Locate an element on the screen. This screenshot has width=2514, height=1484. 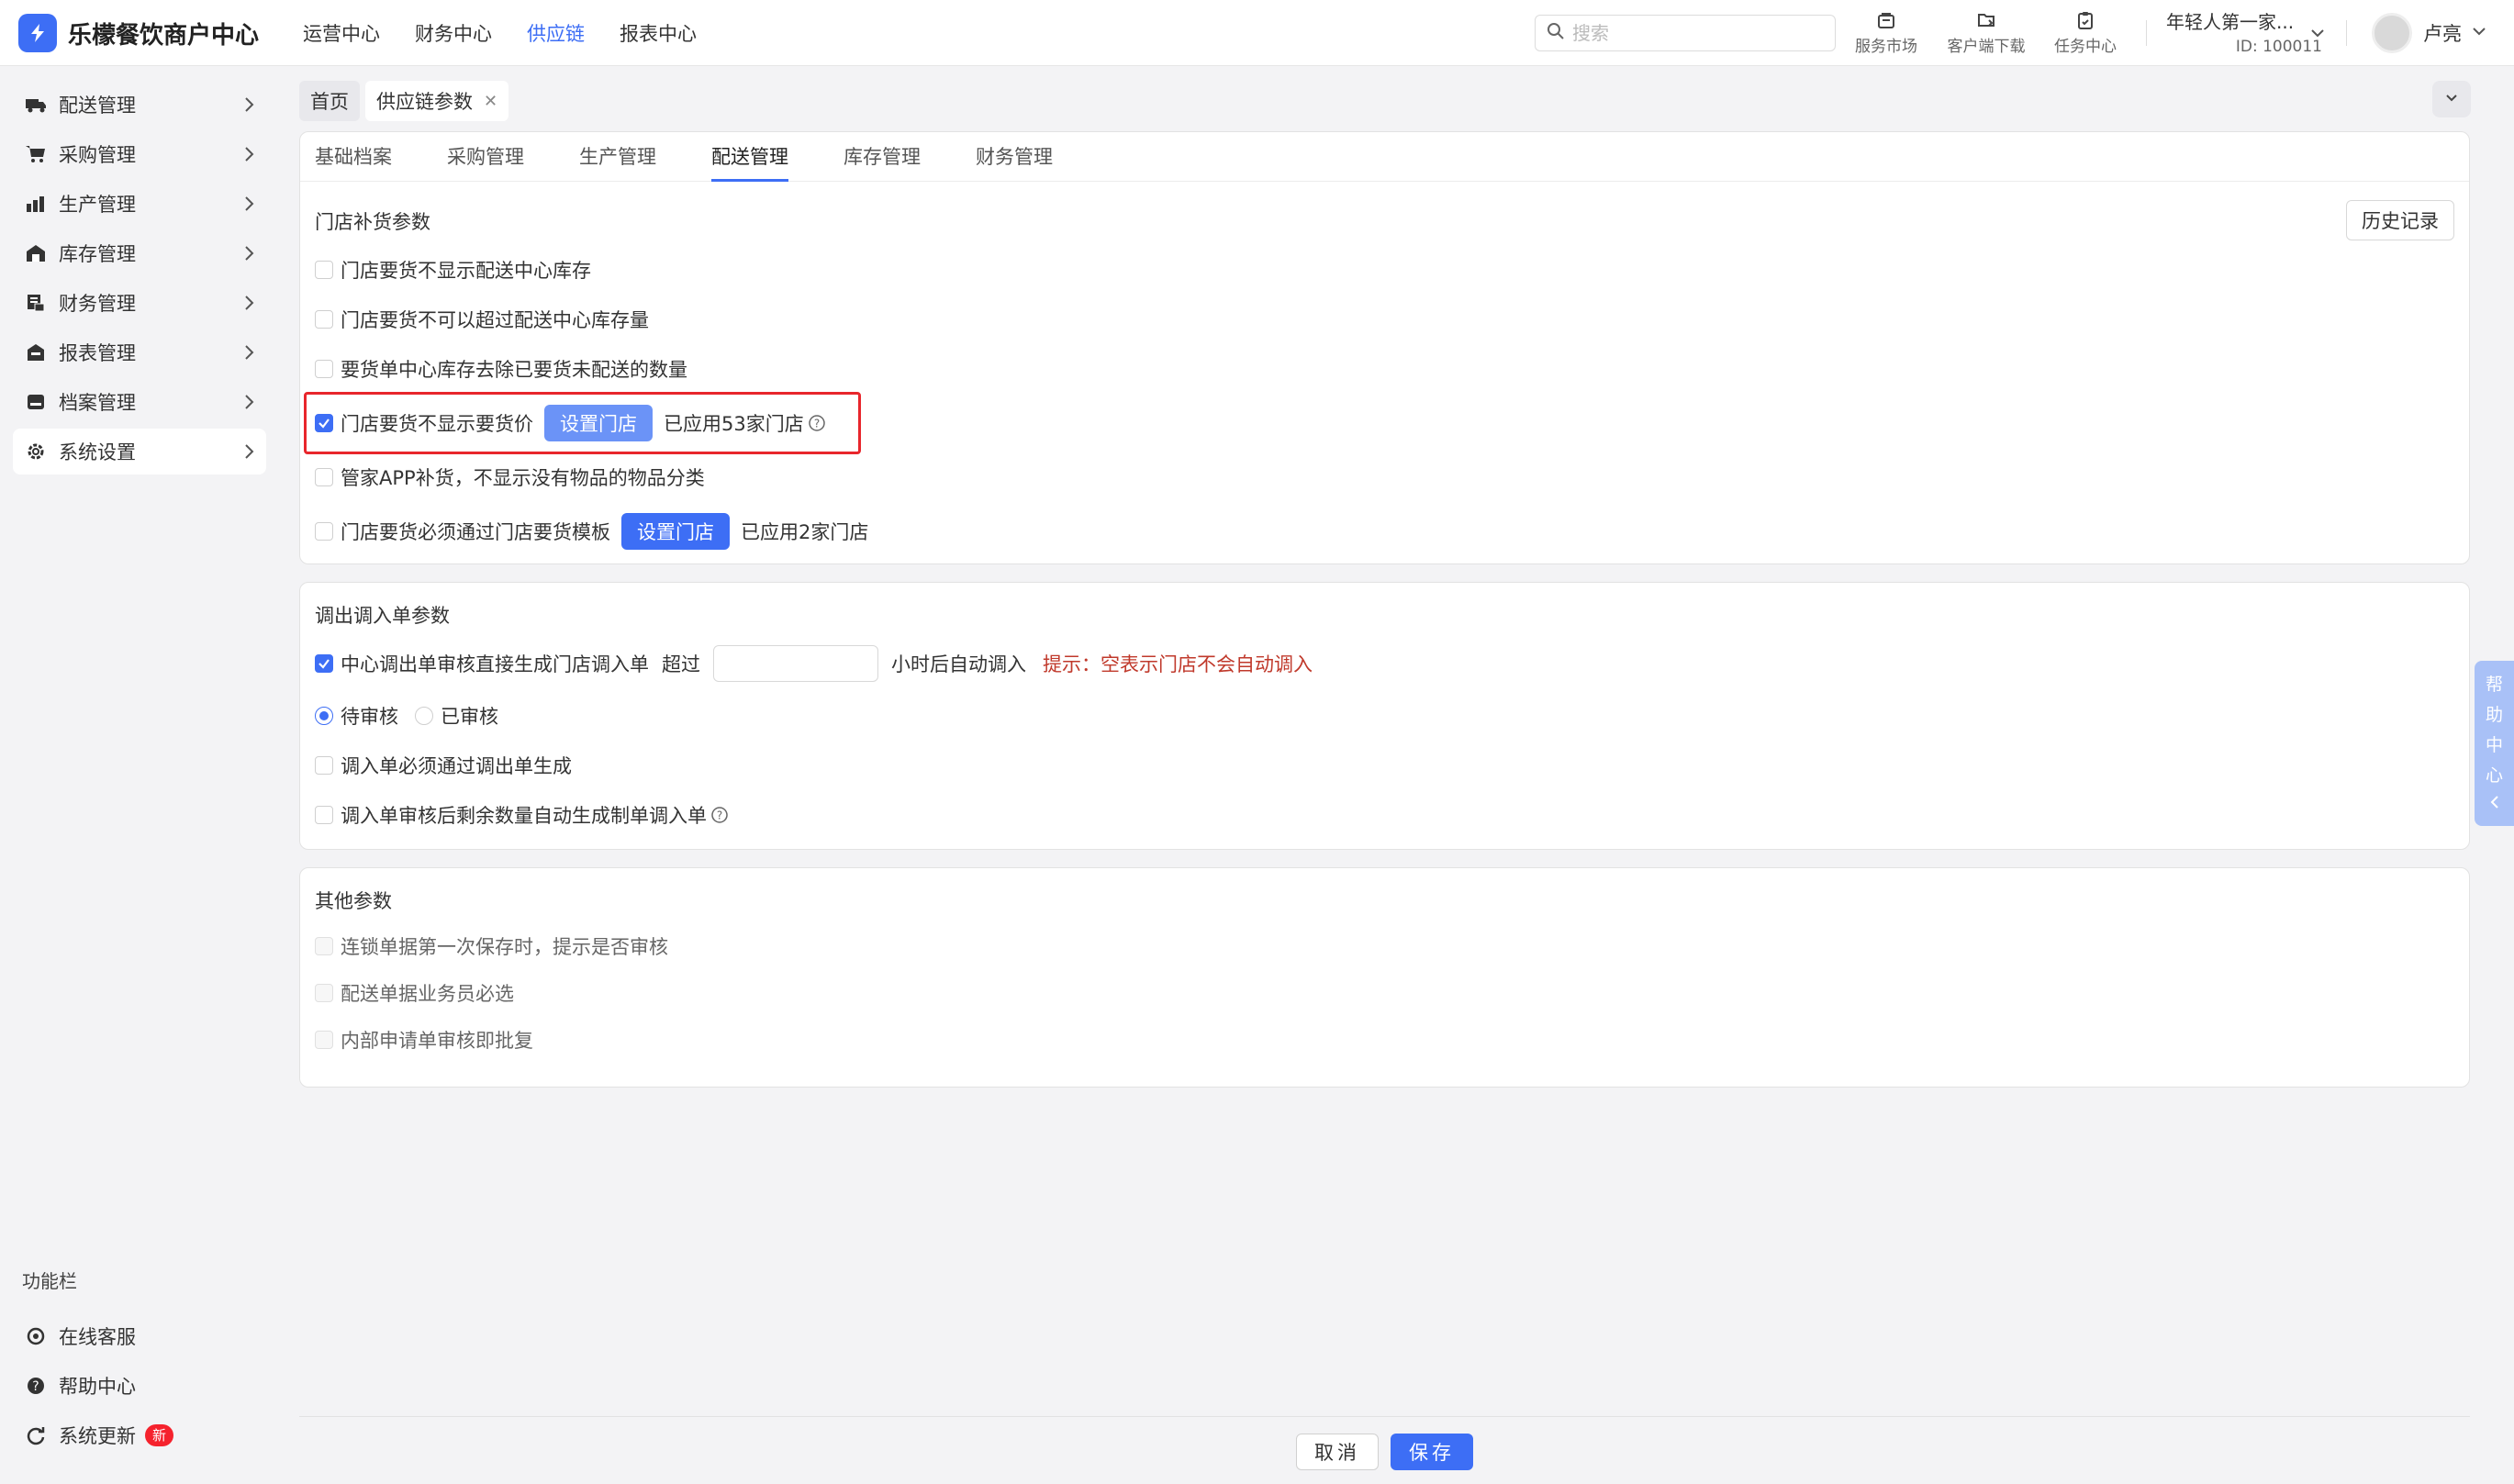
sidebar-item-system-update: 系统更新 新 is located at coordinates (139, 1435).